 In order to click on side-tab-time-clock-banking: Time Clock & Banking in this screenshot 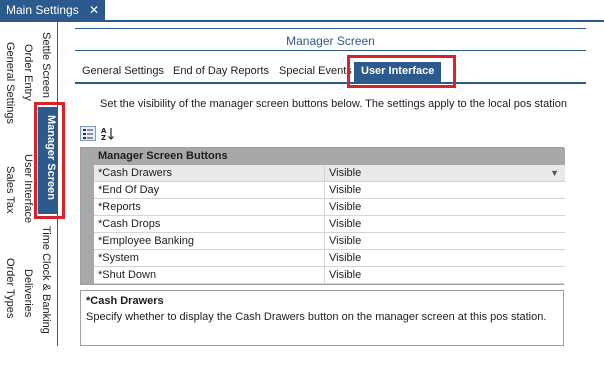, I will do `click(46, 280)`.